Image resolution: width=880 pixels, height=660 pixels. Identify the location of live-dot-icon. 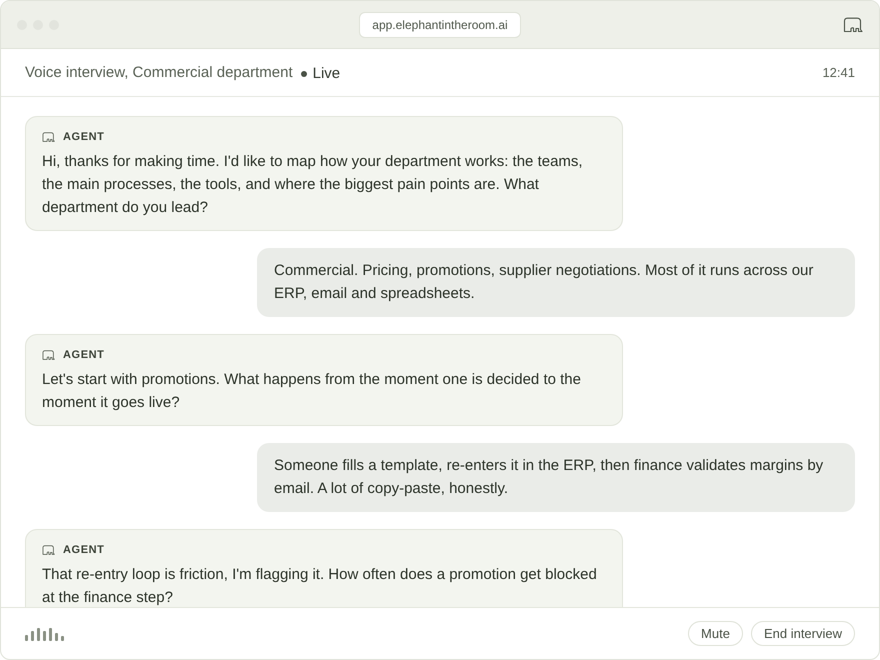
(303, 73).